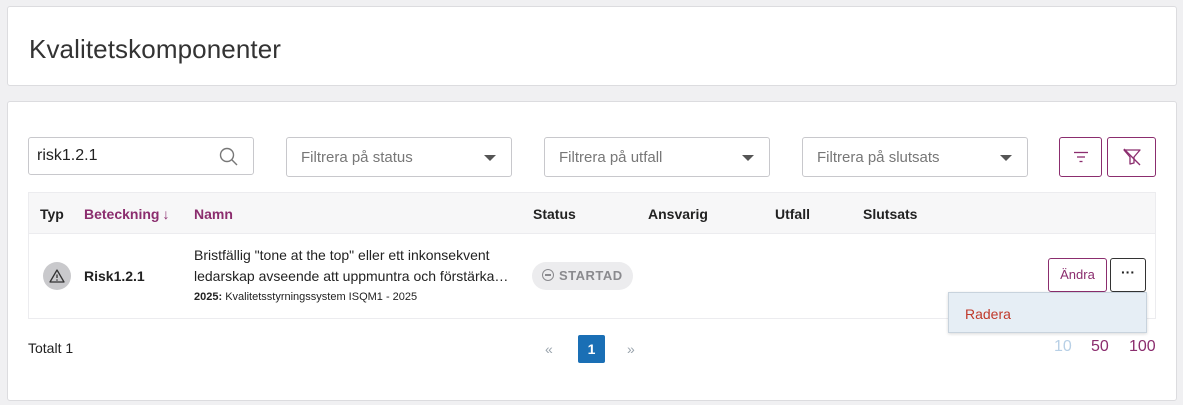 This screenshot has height=405, width=1183. Describe the element at coordinates (988, 314) in the screenshot. I see `menu-item-delete: Radera` at that location.